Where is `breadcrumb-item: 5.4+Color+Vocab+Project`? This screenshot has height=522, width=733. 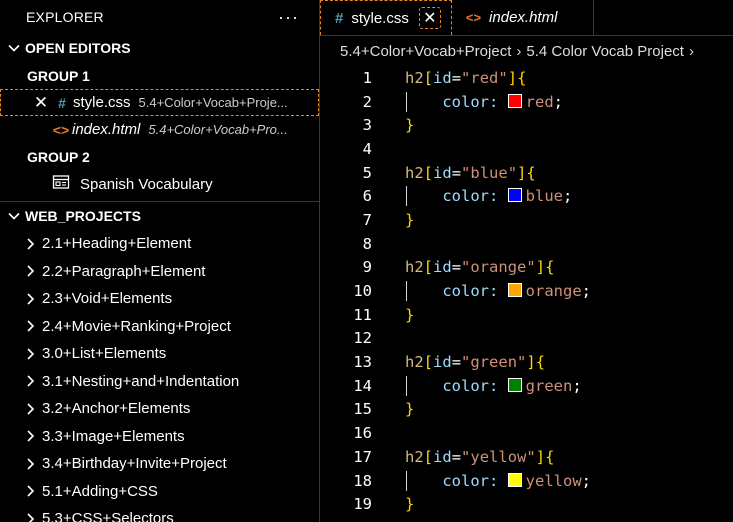
breadcrumb-item: 5.4+Color+Vocab+Project is located at coordinates (425, 51).